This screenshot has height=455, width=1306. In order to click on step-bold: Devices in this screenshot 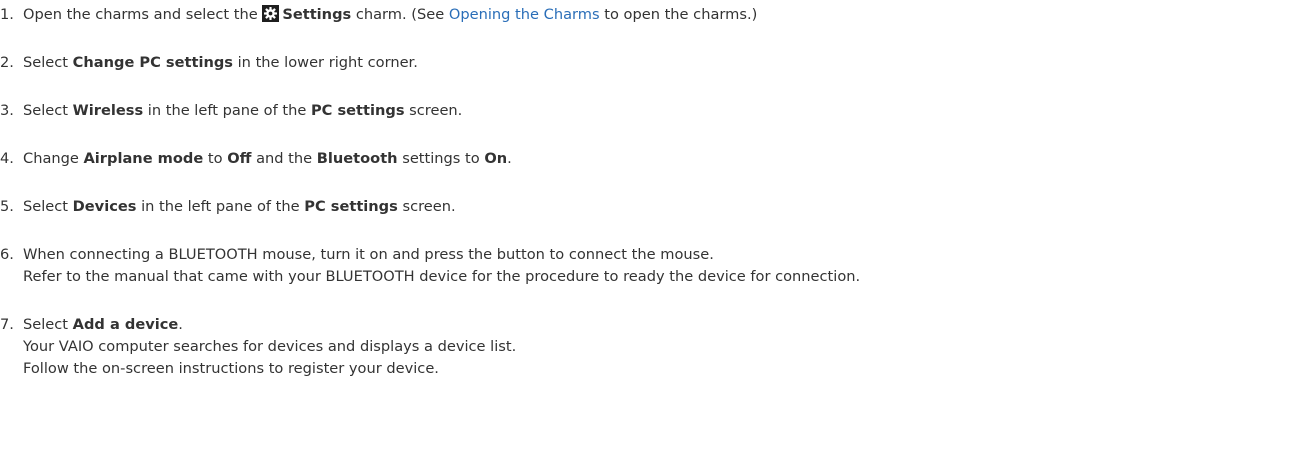, I will do `click(104, 206)`.